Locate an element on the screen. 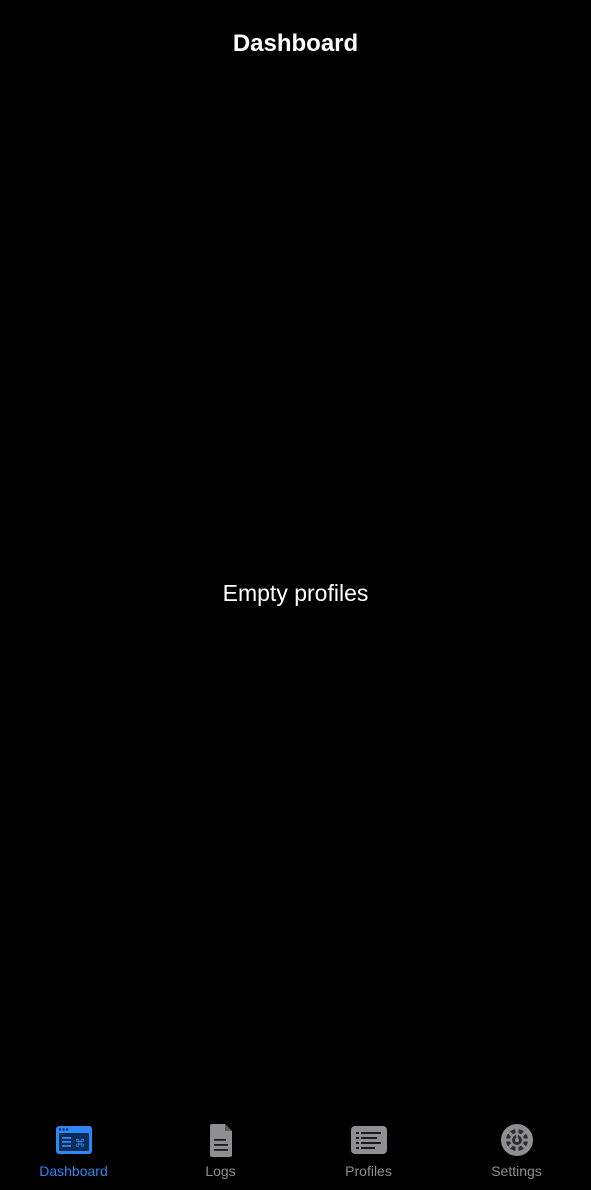 Image resolution: width=591 pixels, height=1190 pixels. document-icon is located at coordinates (221, 1140).